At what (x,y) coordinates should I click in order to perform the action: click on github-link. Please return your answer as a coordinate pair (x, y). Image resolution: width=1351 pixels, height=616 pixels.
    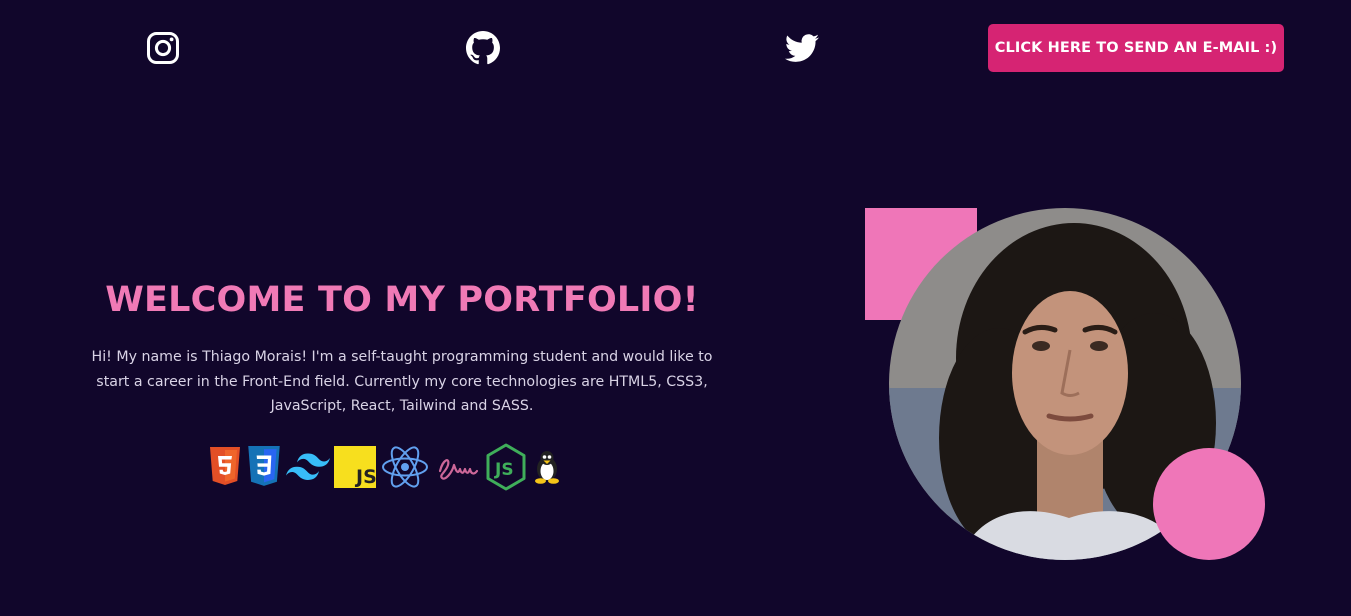
    Looking at the image, I should click on (483, 48).